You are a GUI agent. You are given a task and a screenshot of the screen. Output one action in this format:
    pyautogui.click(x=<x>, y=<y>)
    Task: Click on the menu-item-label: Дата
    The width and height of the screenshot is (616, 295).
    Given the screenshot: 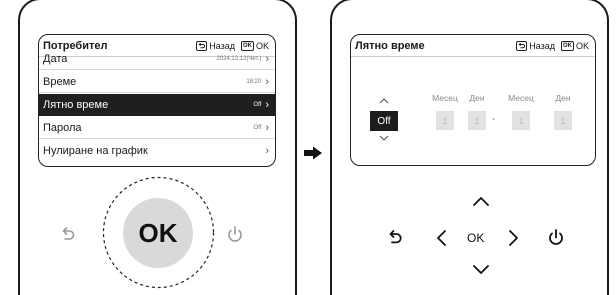 What is the action you would take?
    pyautogui.click(x=55, y=58)
    